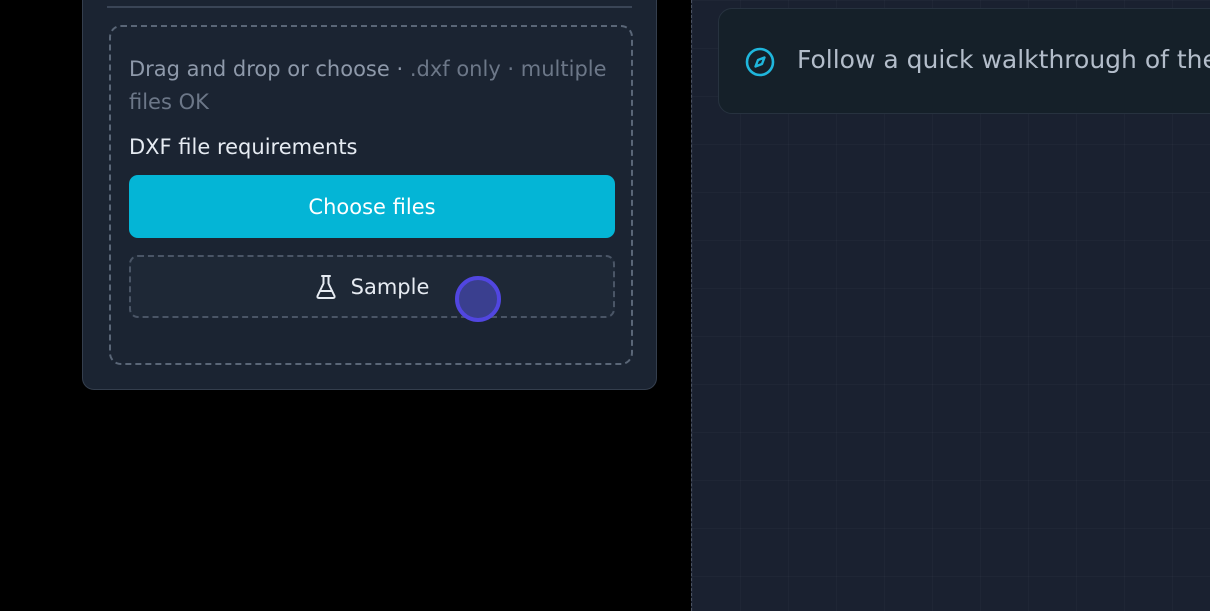 This screenshot has height=611, width=1210. I want to click on hint-main: Drag and drop or choose ·, so click(269, 69).